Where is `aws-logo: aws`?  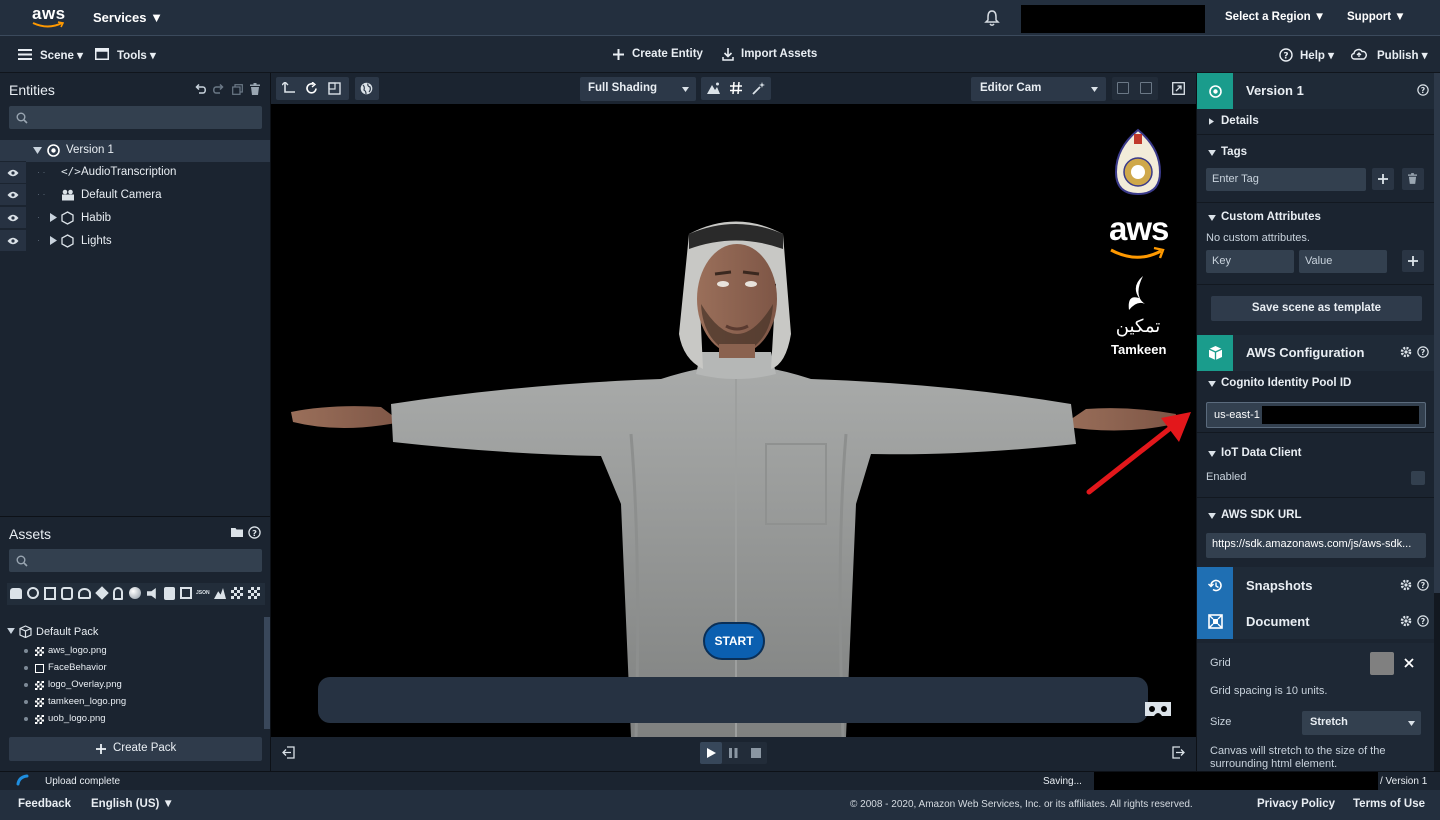
aws-logo: aws is located at coordinates (48, 17).